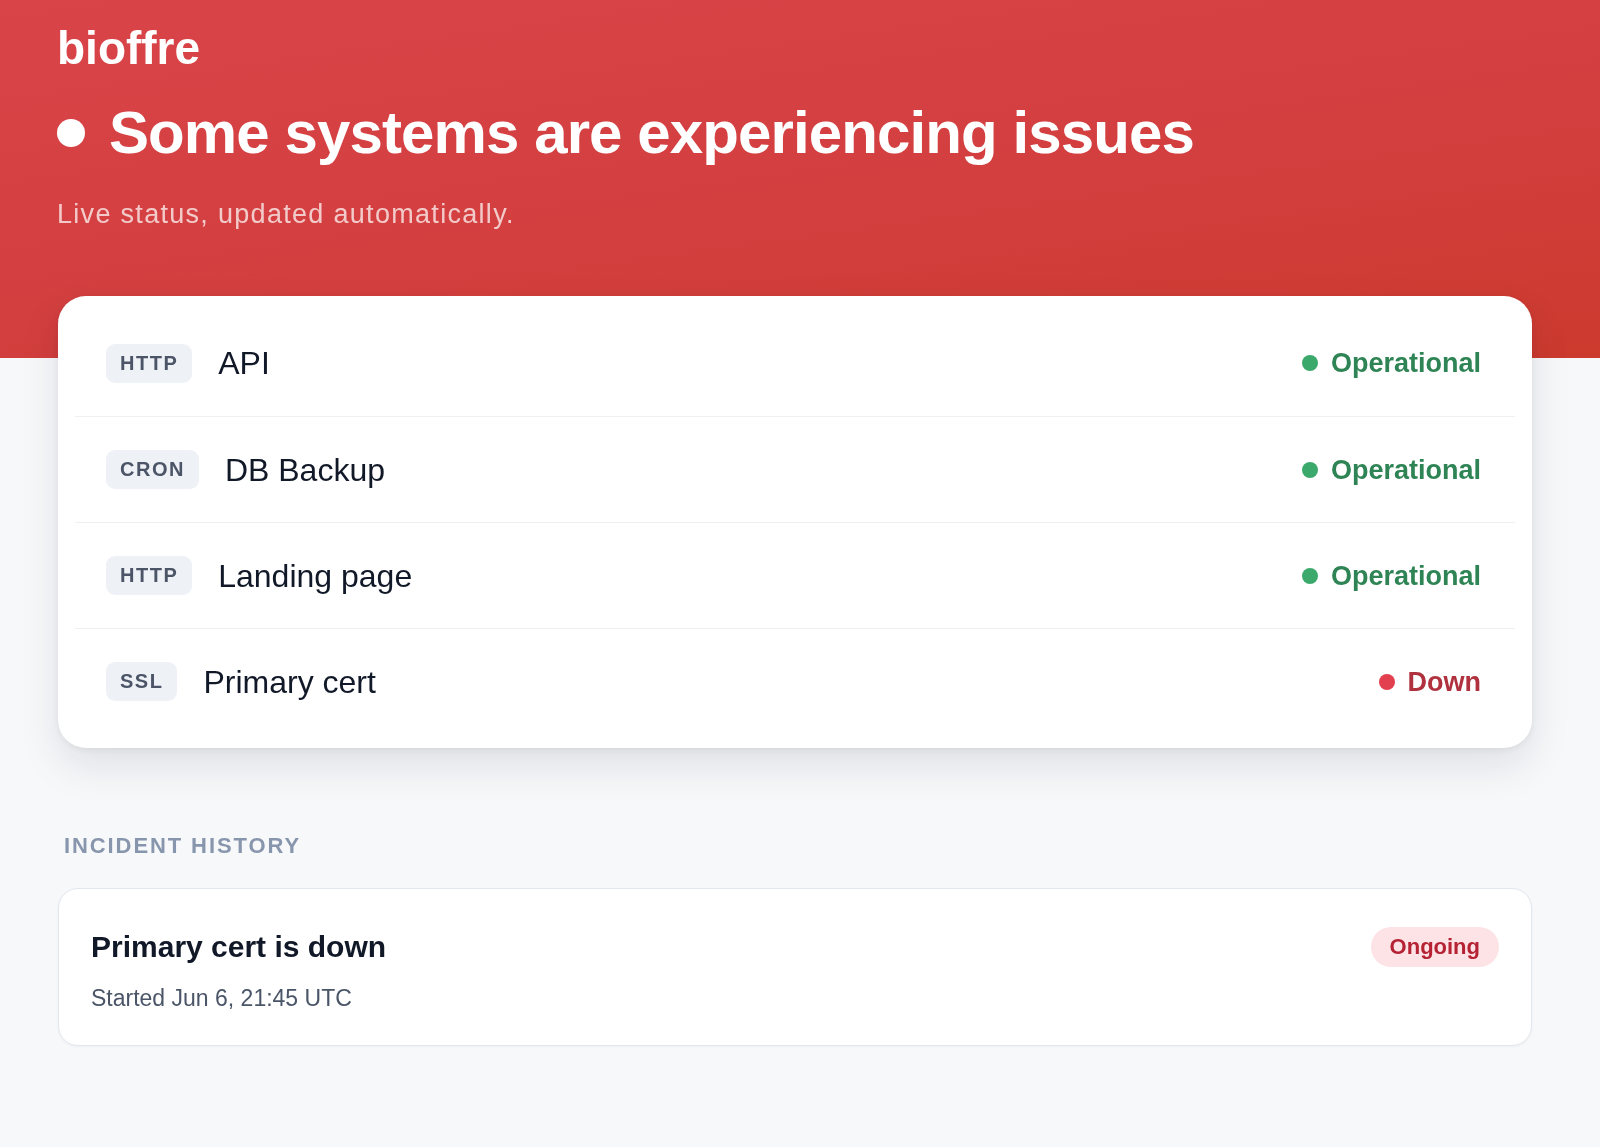 The height and width of the screenshot is (1147, 1600). I want to click on status-label: Down, so click(1444, 682).